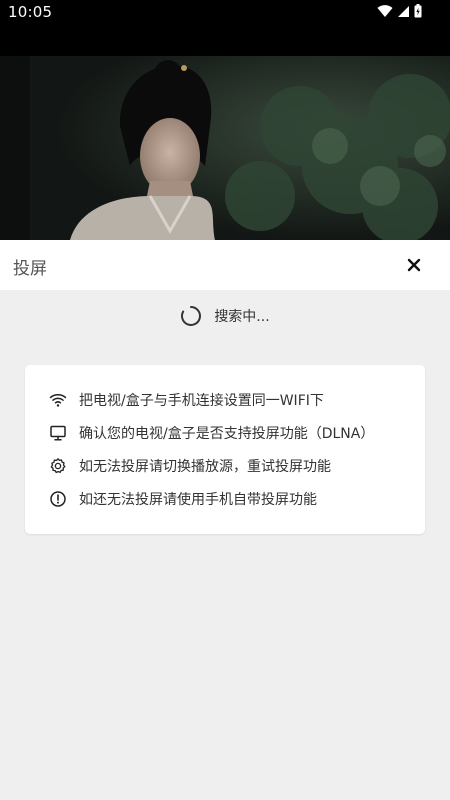 The height and width of the screenshot is (800, 450). Describe the element at coordinates (30, 12) in the screenshot. I see `status-time: 10:05` at that location.